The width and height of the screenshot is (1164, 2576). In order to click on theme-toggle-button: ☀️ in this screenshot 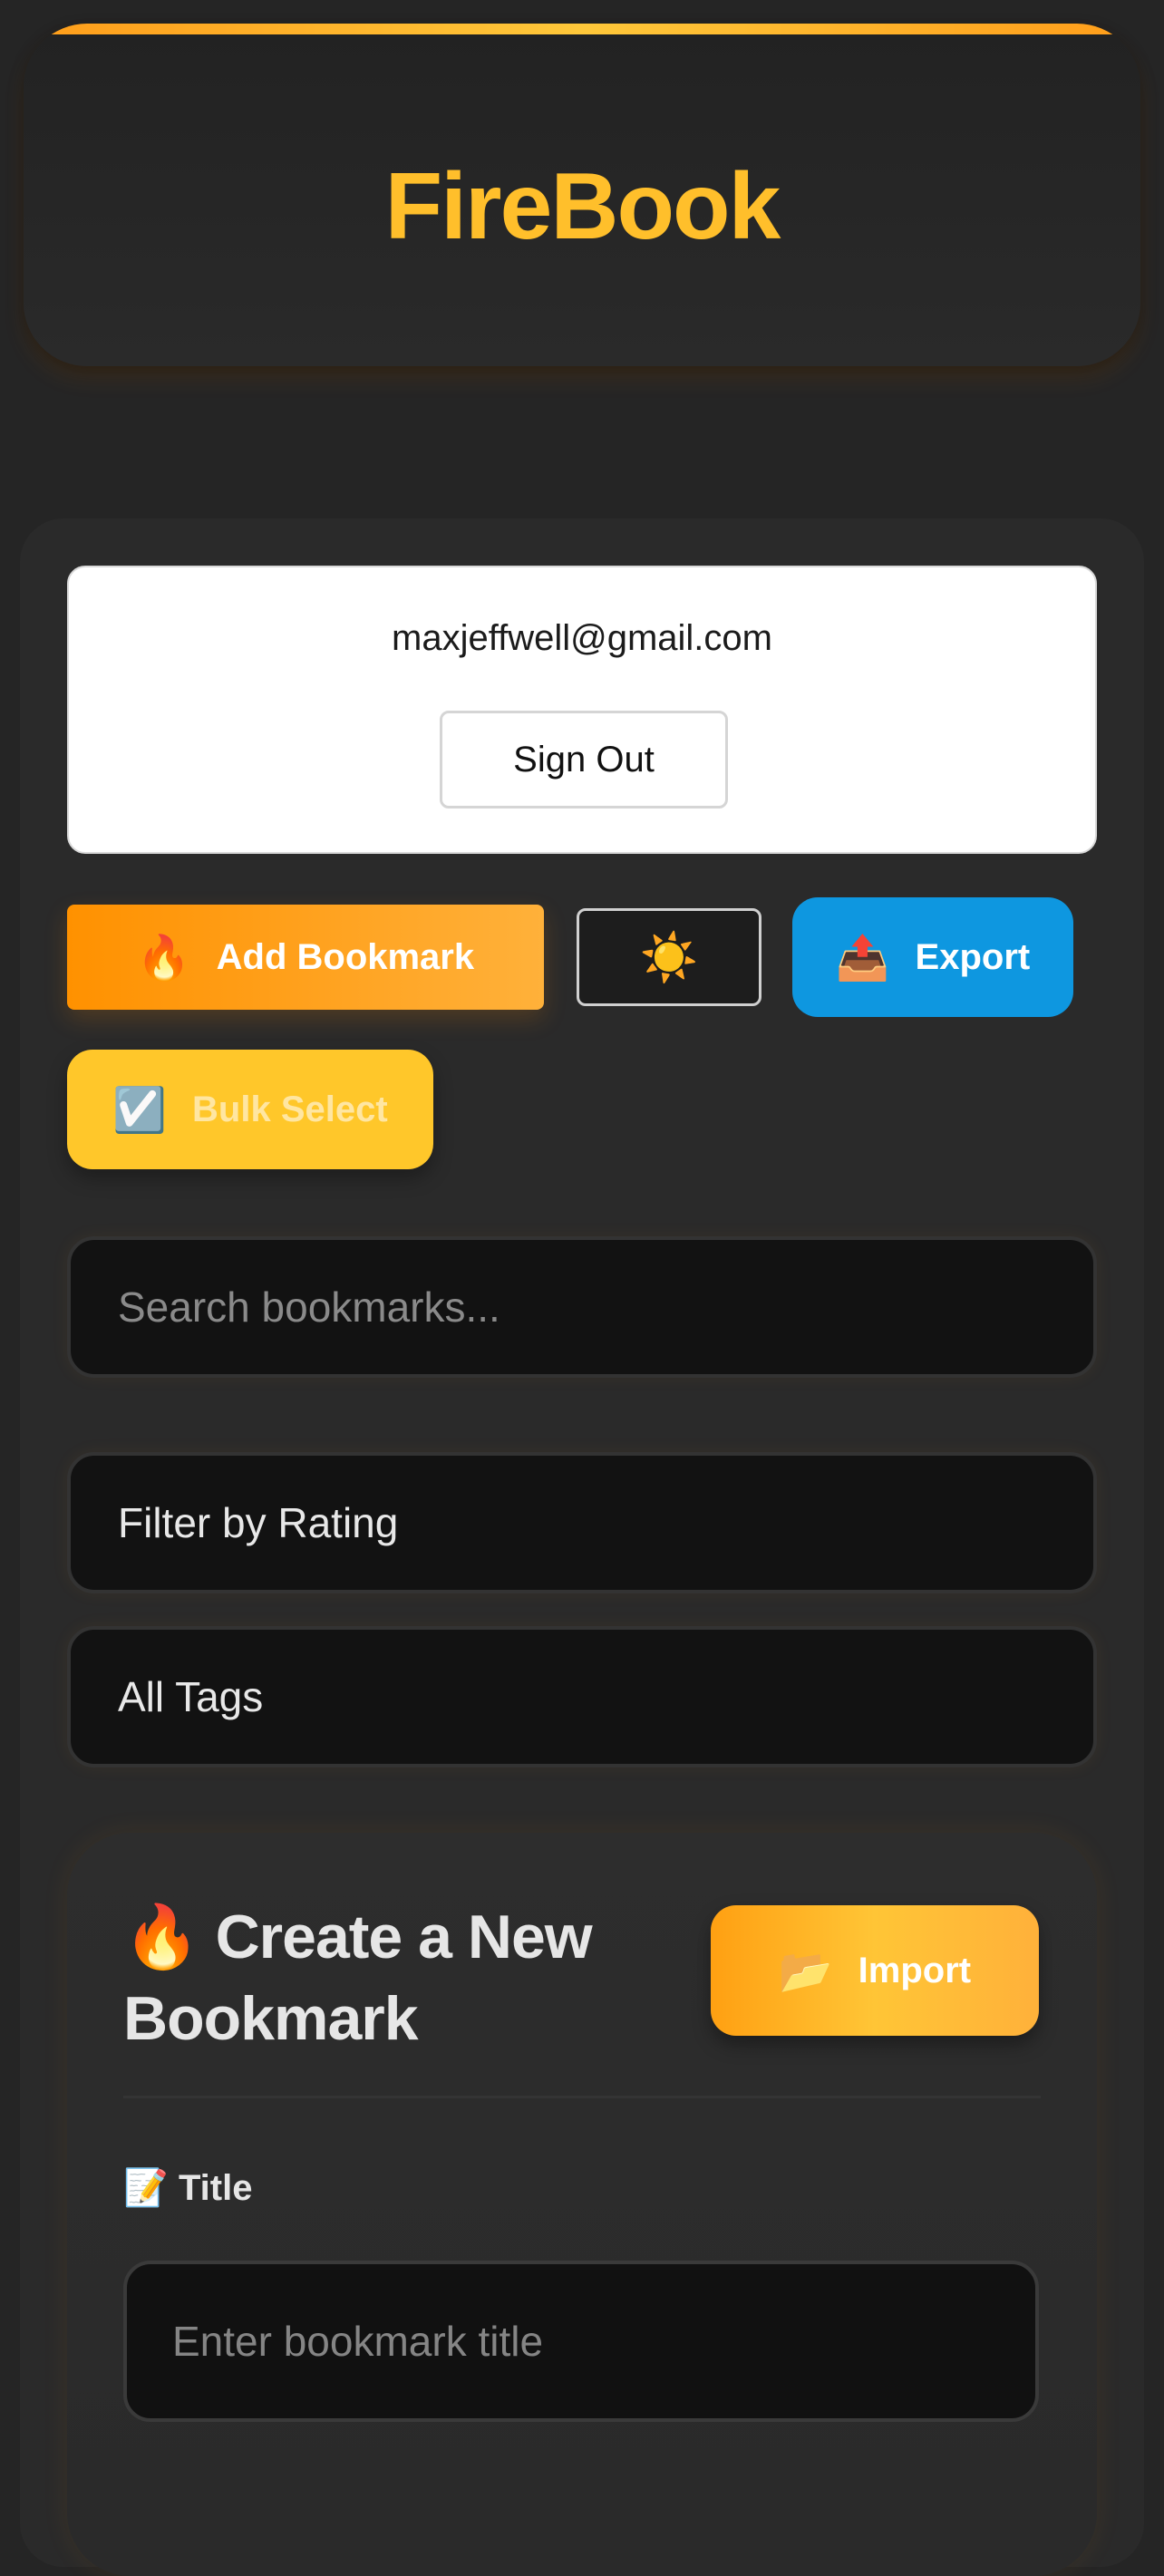, I will do `click(669, 957)`.